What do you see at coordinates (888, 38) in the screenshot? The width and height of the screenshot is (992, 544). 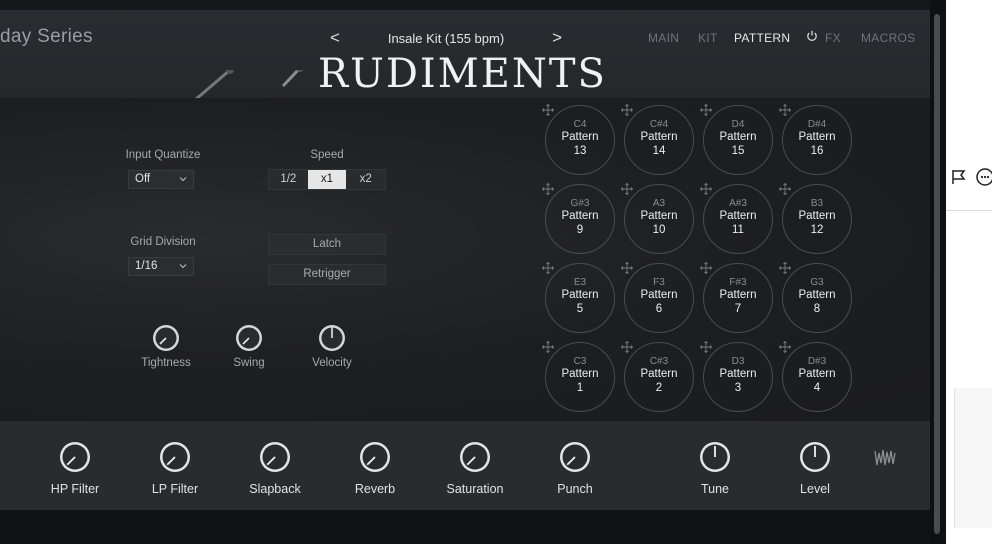 I see `tab-macros: MACROS` at bounding box center [888, 38].